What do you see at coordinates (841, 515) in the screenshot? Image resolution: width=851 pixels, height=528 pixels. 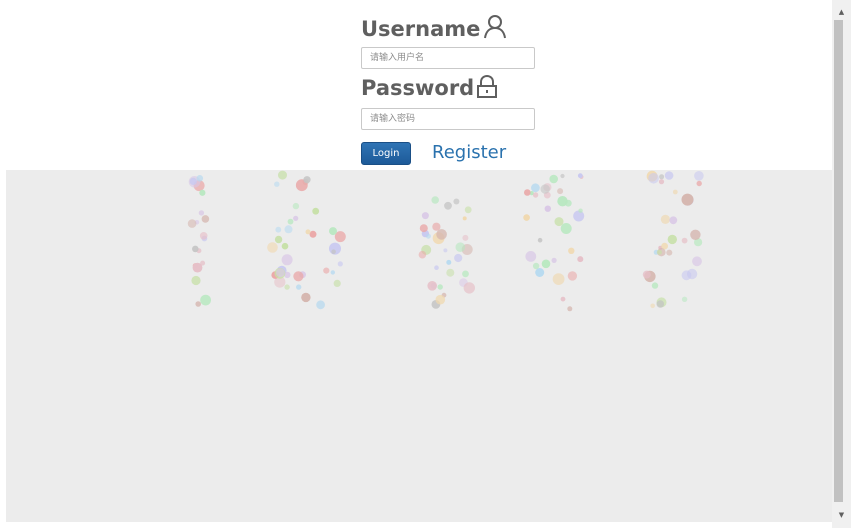 I see `scroll-down-arrow-icon: ▼` at bounding box center [841, 515].